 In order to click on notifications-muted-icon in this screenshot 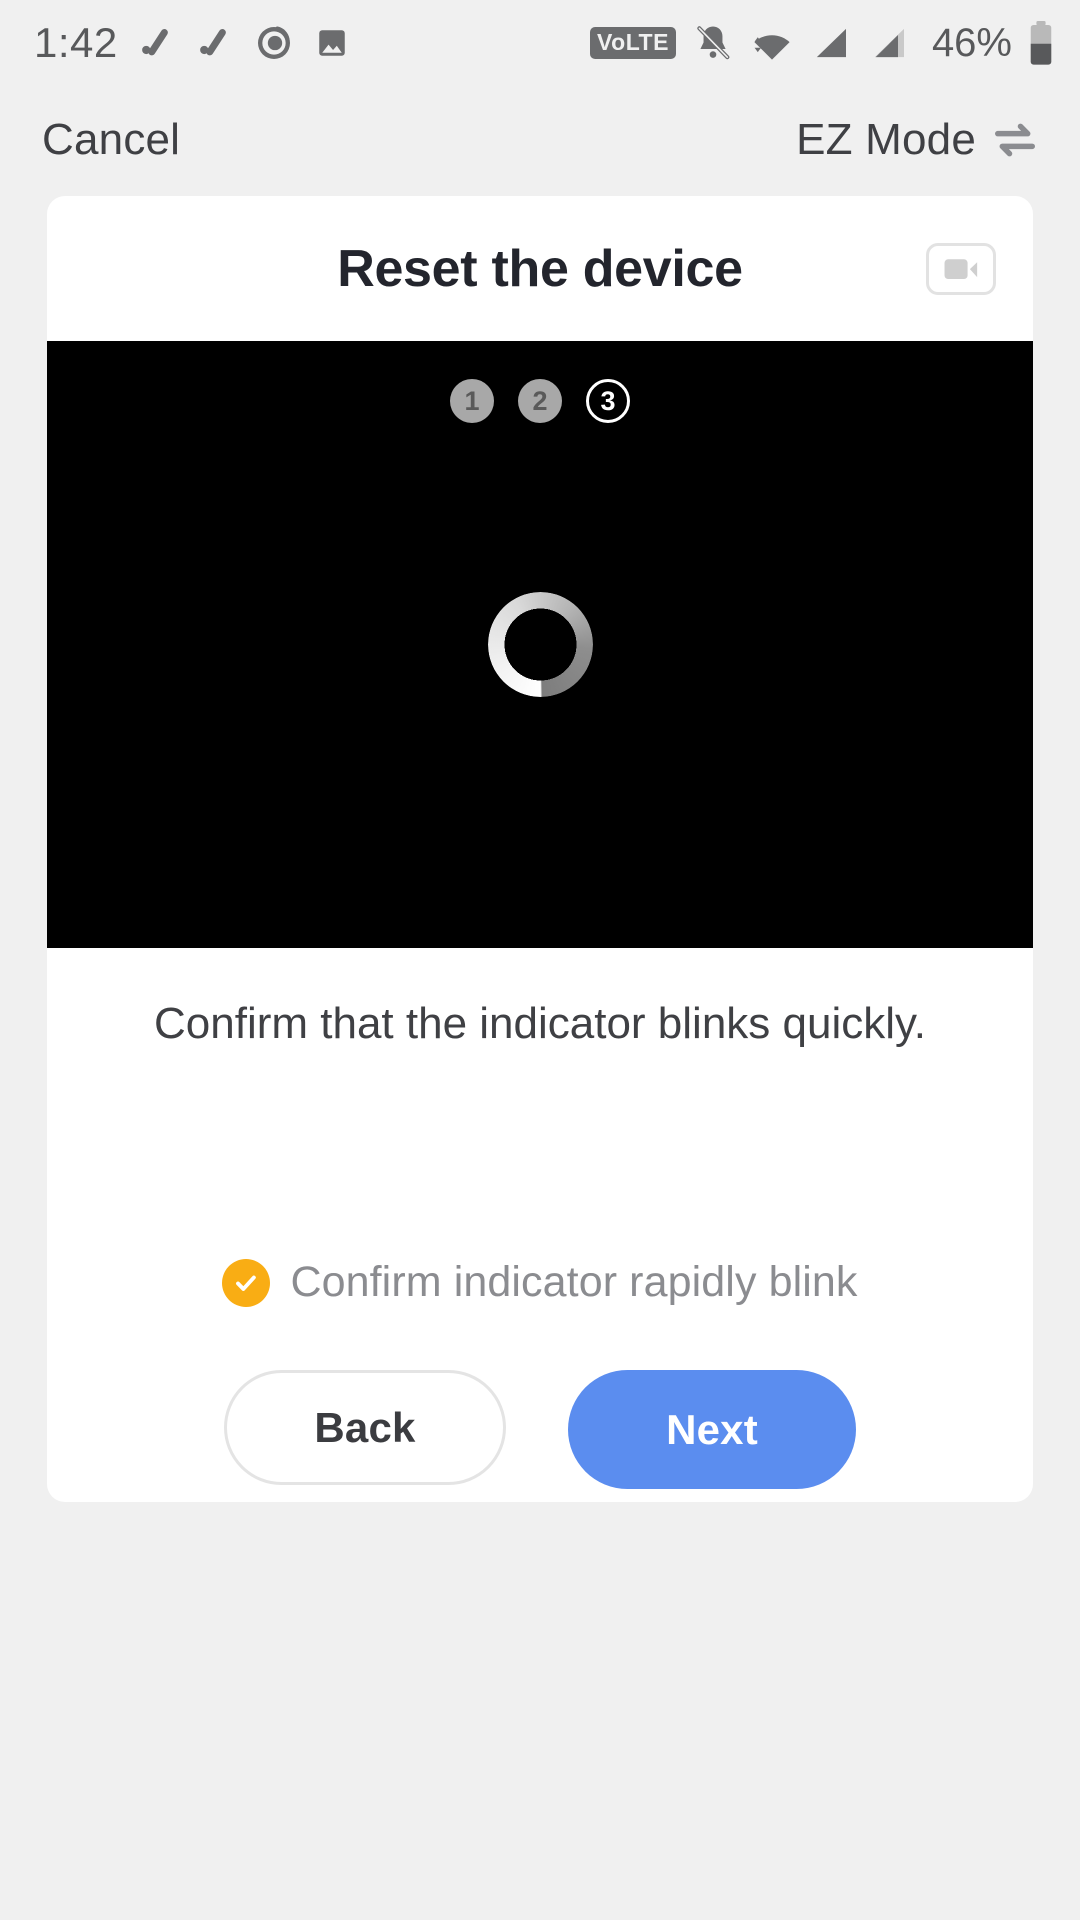, I will do `click(713, 43)`.